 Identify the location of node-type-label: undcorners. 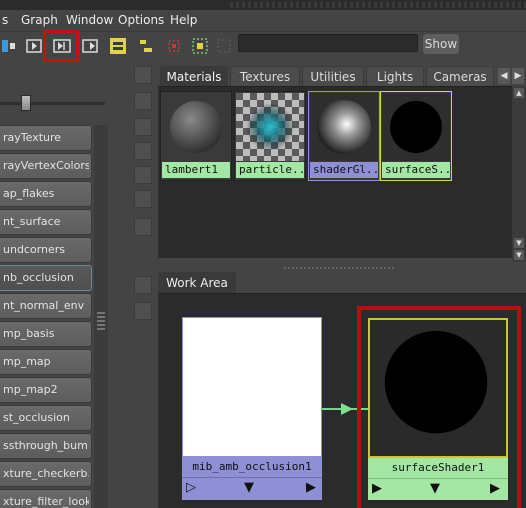
(34, 249).